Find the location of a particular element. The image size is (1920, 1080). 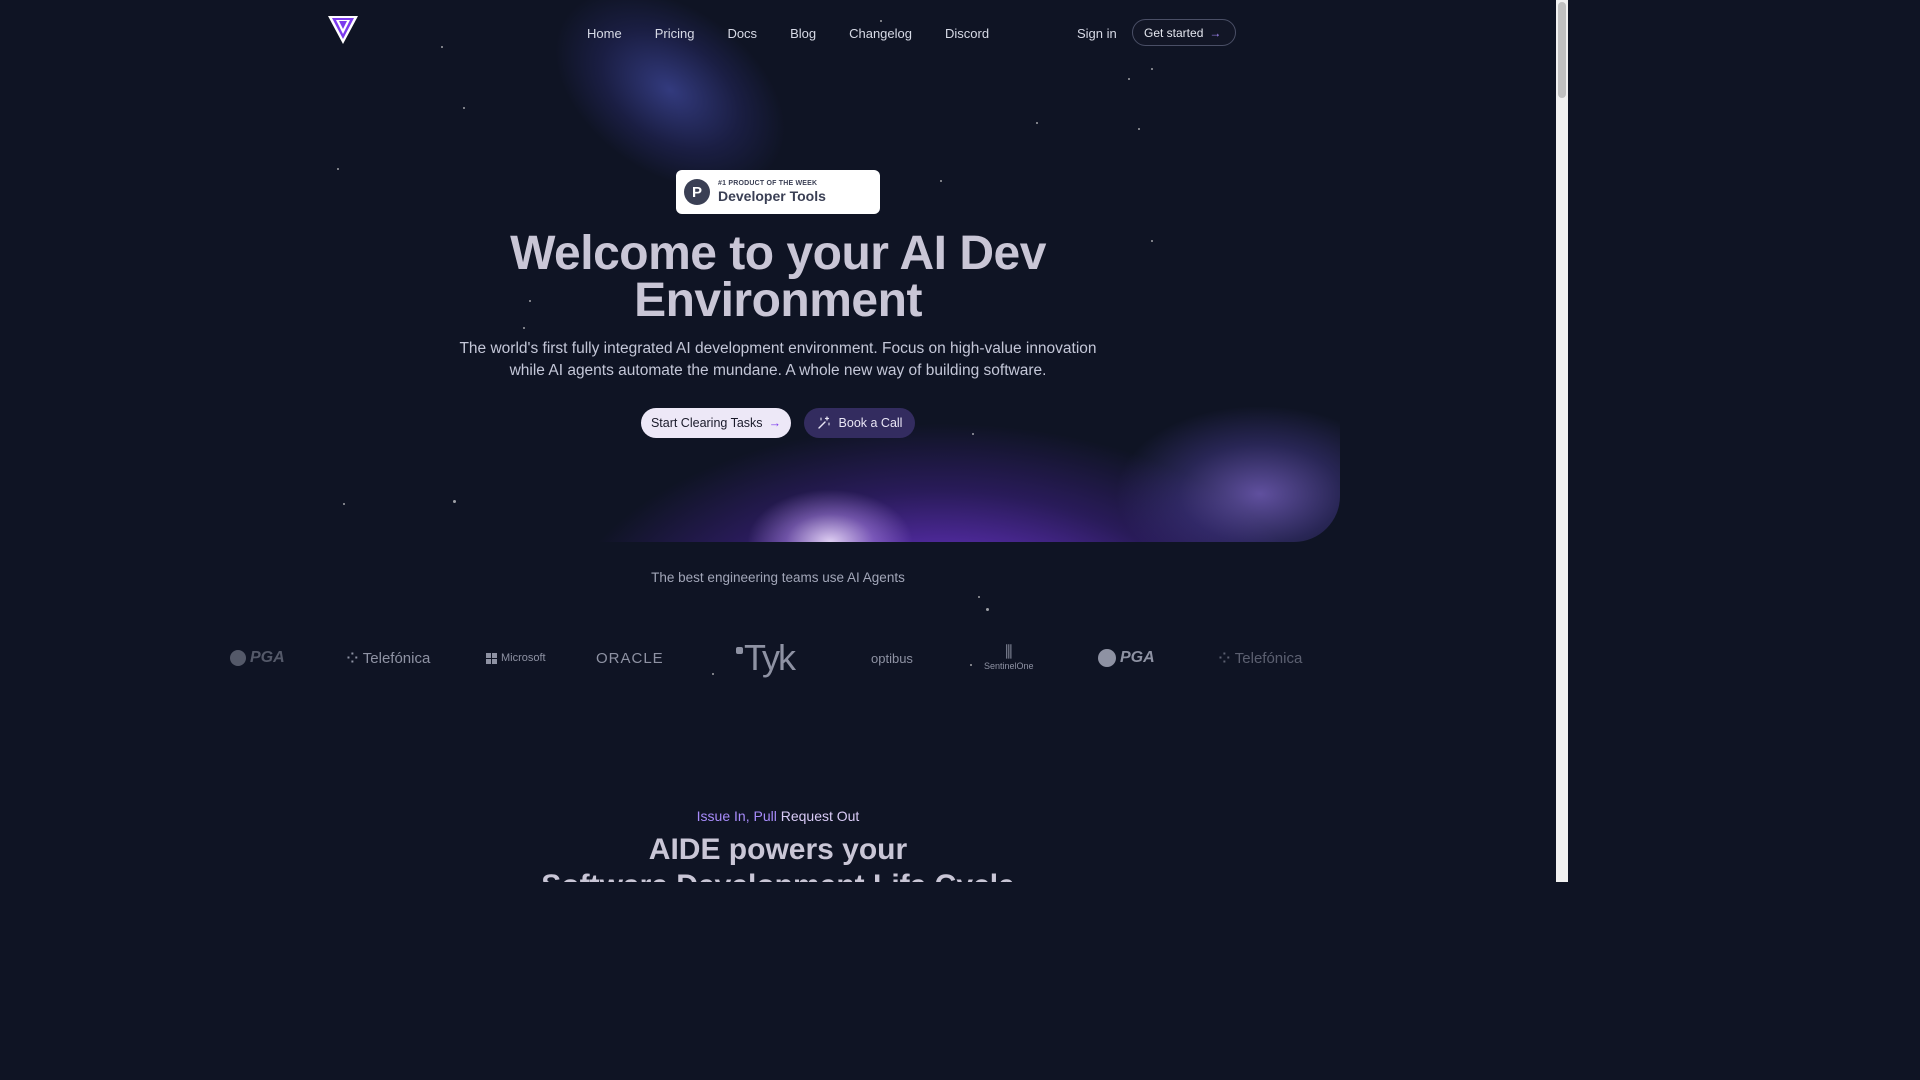

hero-title: Welcome to your AI Dev Environment is located at coordinates (778, 277).